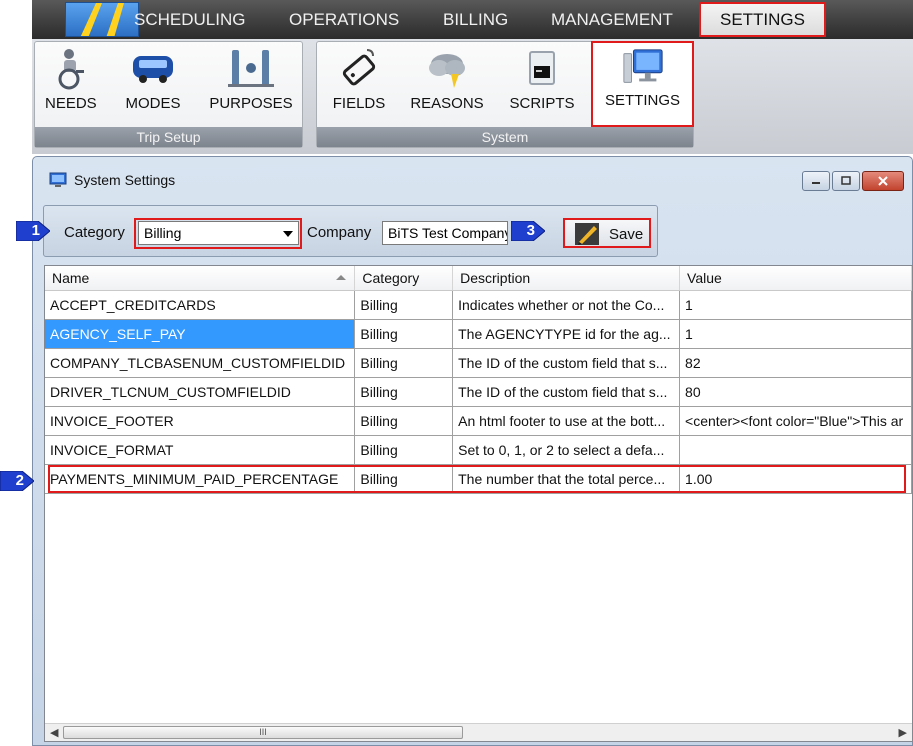 The height and width of the screenshot is (746, 913). Describe the element at coordinates (359, 103) in the screenshot. I see `fields-label: FIELDS` at that location.